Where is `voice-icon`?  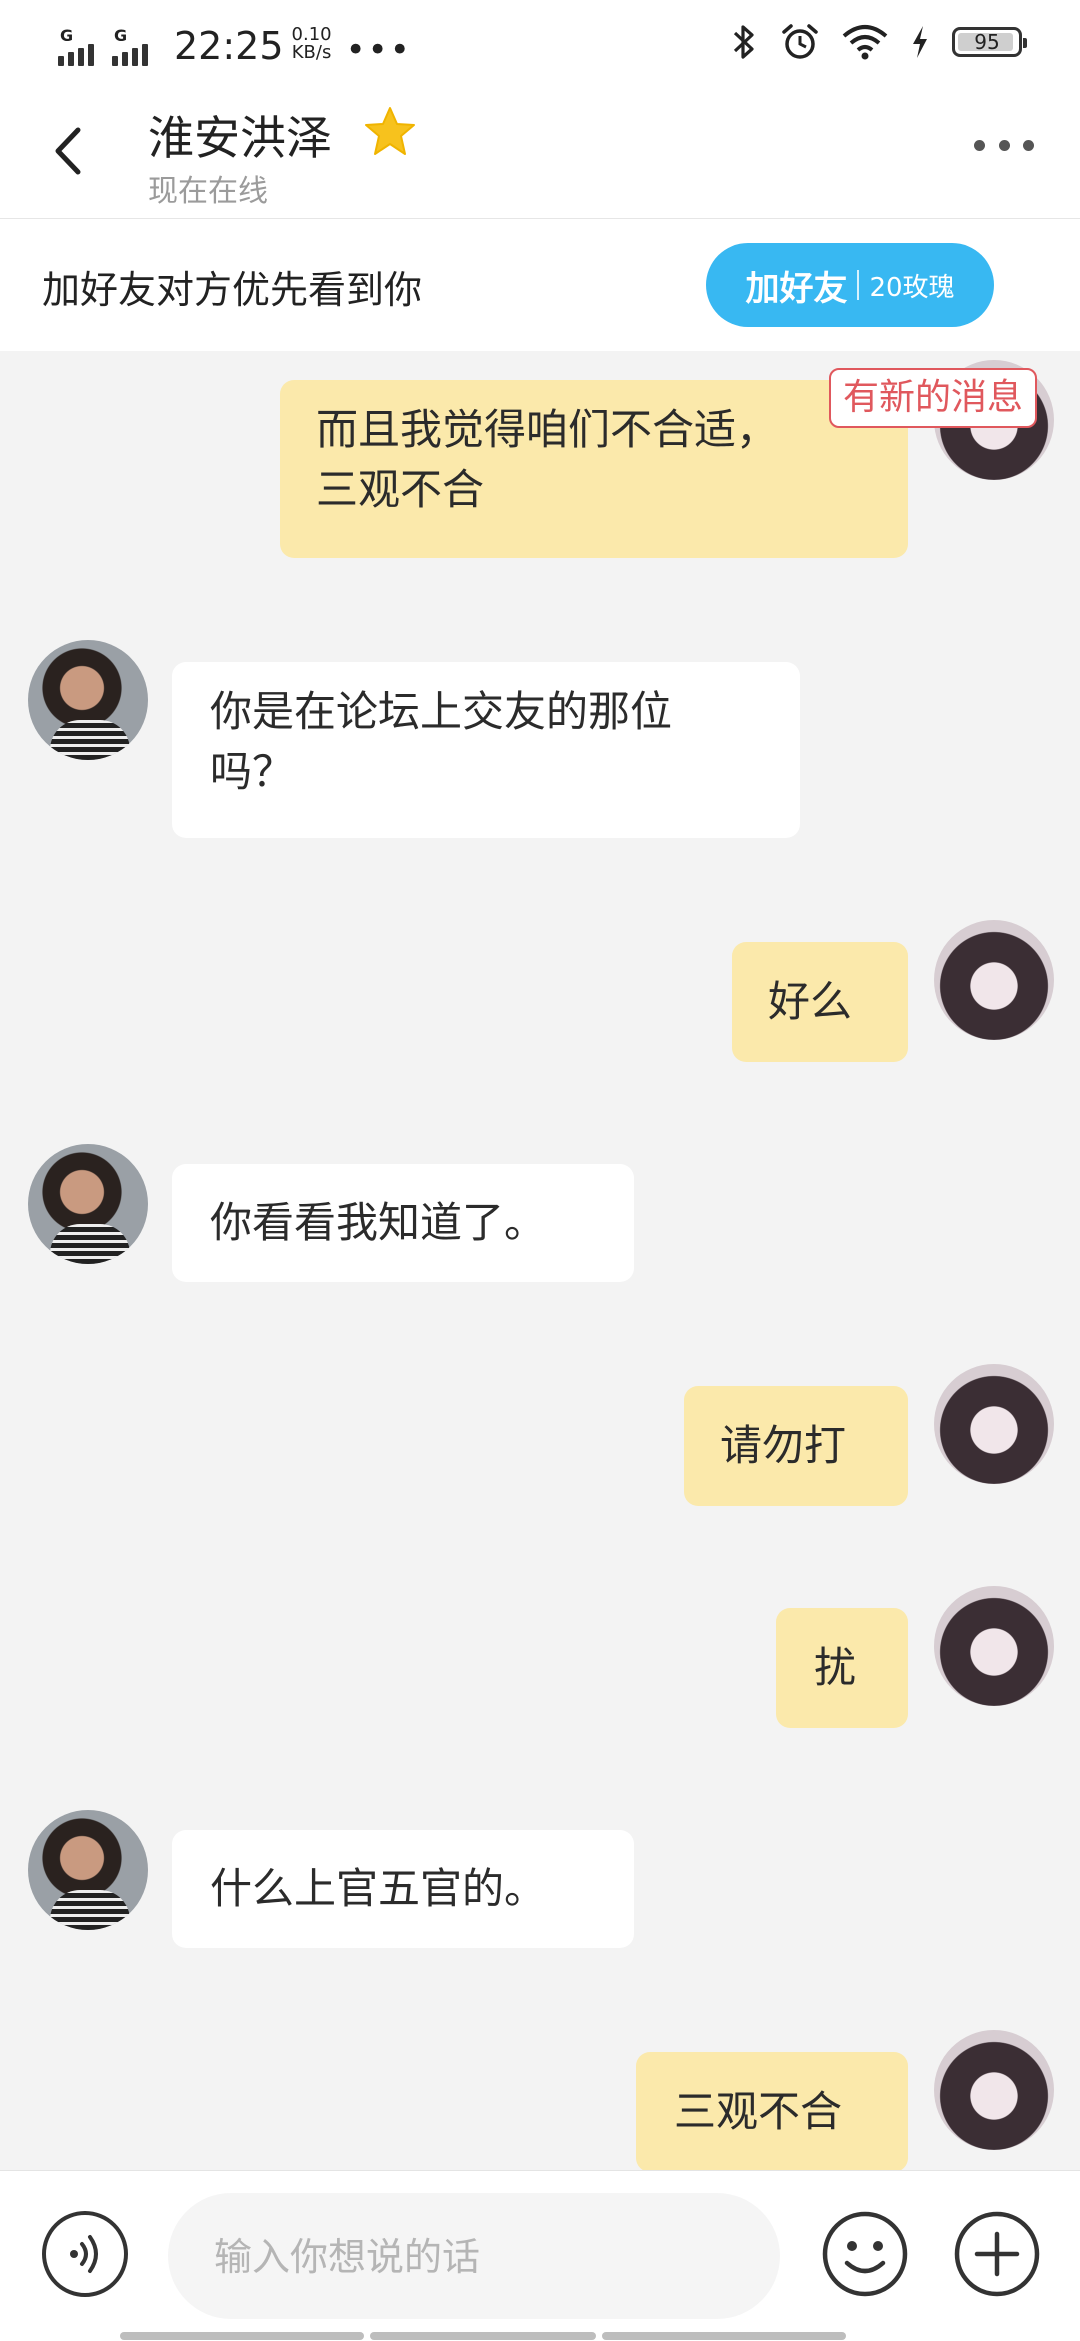 voice-icon is located at coordinates (84, 2254).